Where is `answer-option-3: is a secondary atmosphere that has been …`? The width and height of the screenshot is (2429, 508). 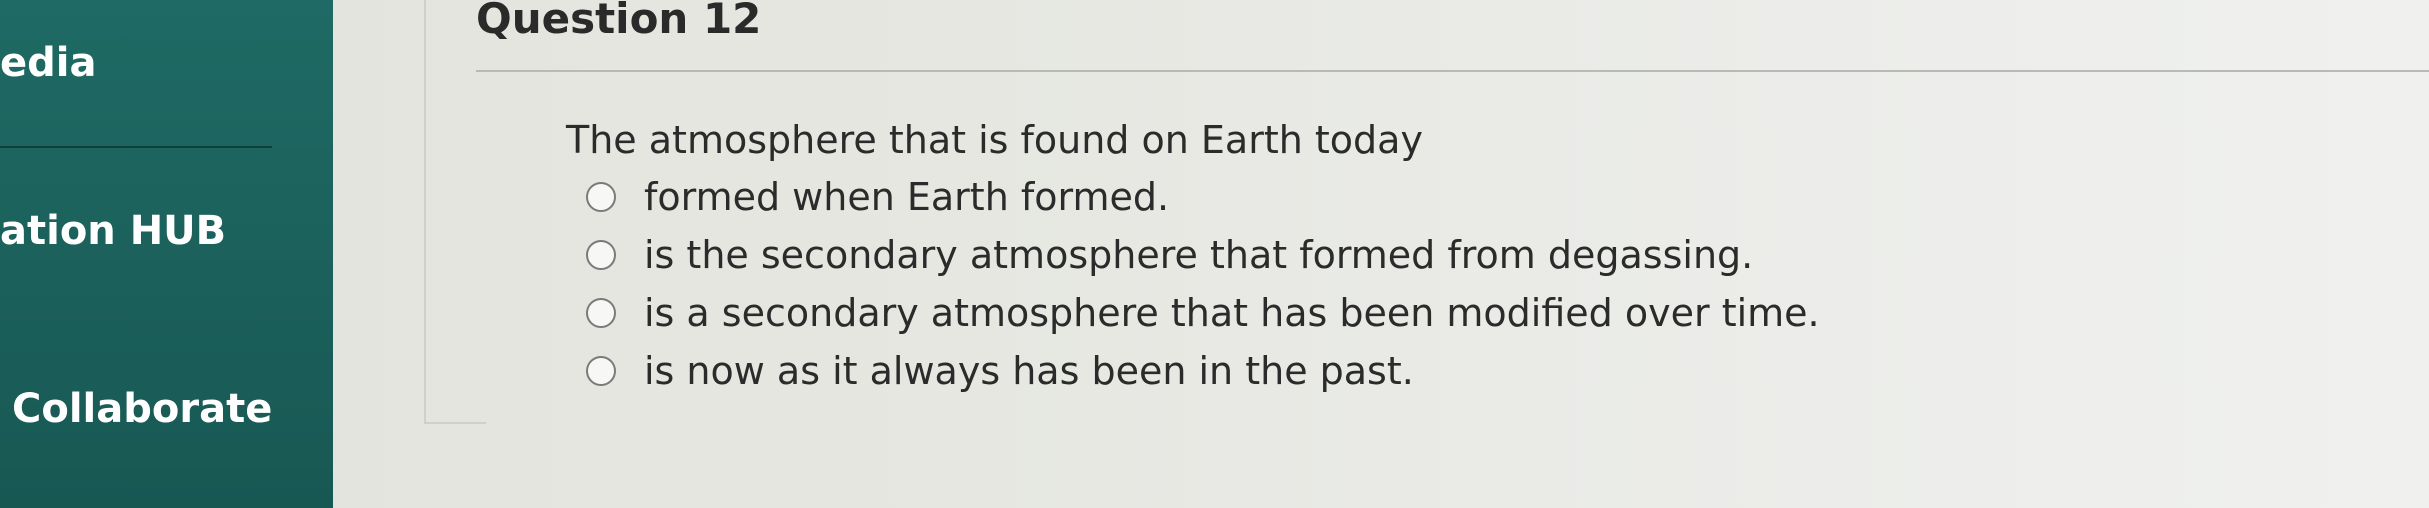
answer-option-3: is a secondary atmosphere that has been … is located at coordinates (1203, 313).